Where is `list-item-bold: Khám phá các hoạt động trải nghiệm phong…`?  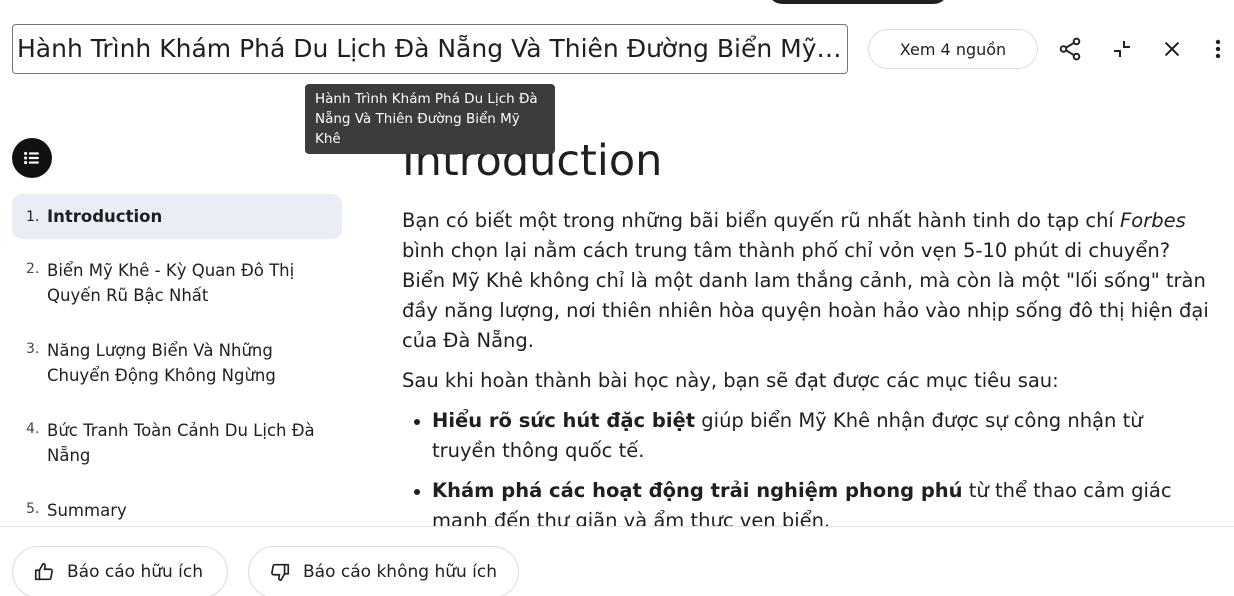
list-item-bold: Khám phá các hoạt động trải nghiệm phong… is located at coordinates (697, 490).